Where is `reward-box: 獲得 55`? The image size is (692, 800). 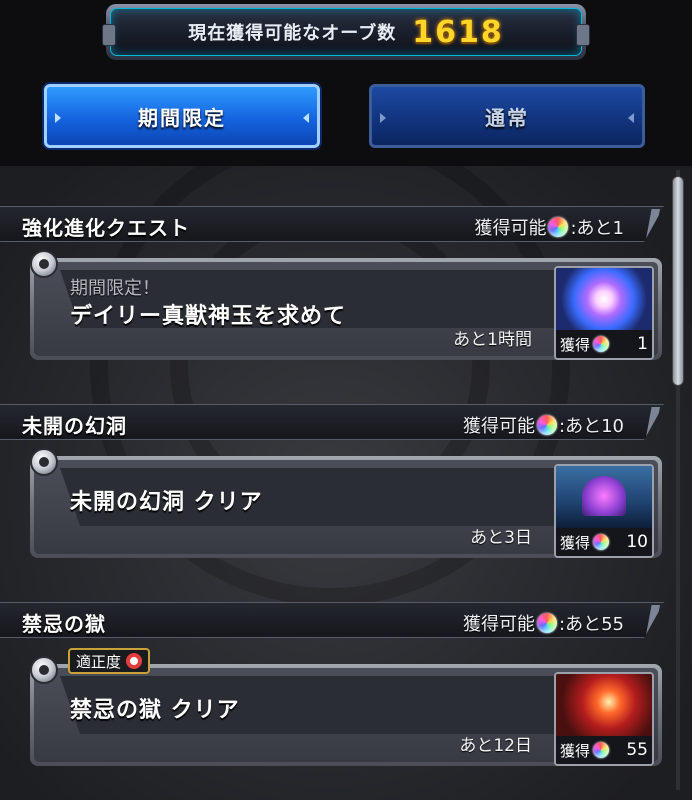 reward-box: 獲得 55 is located at coordinates (604, 719).